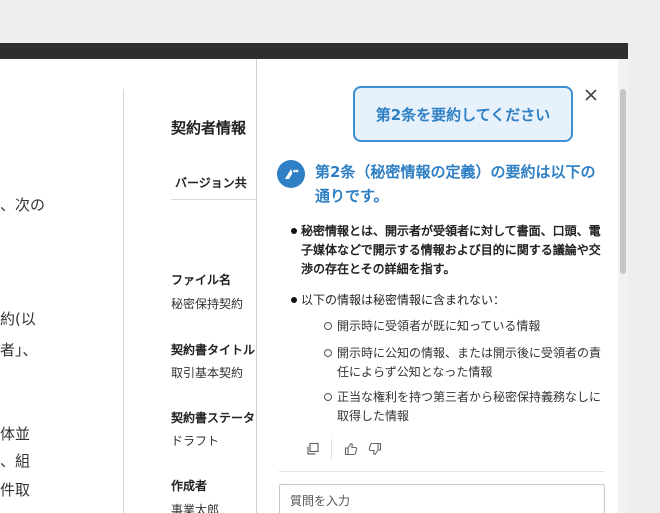 This screenshot has width=660, height=513. Describe the element at coordinates (463, 114) in the screenshot. I see `user-message-bubble: 第2条を要約してください` at that location.